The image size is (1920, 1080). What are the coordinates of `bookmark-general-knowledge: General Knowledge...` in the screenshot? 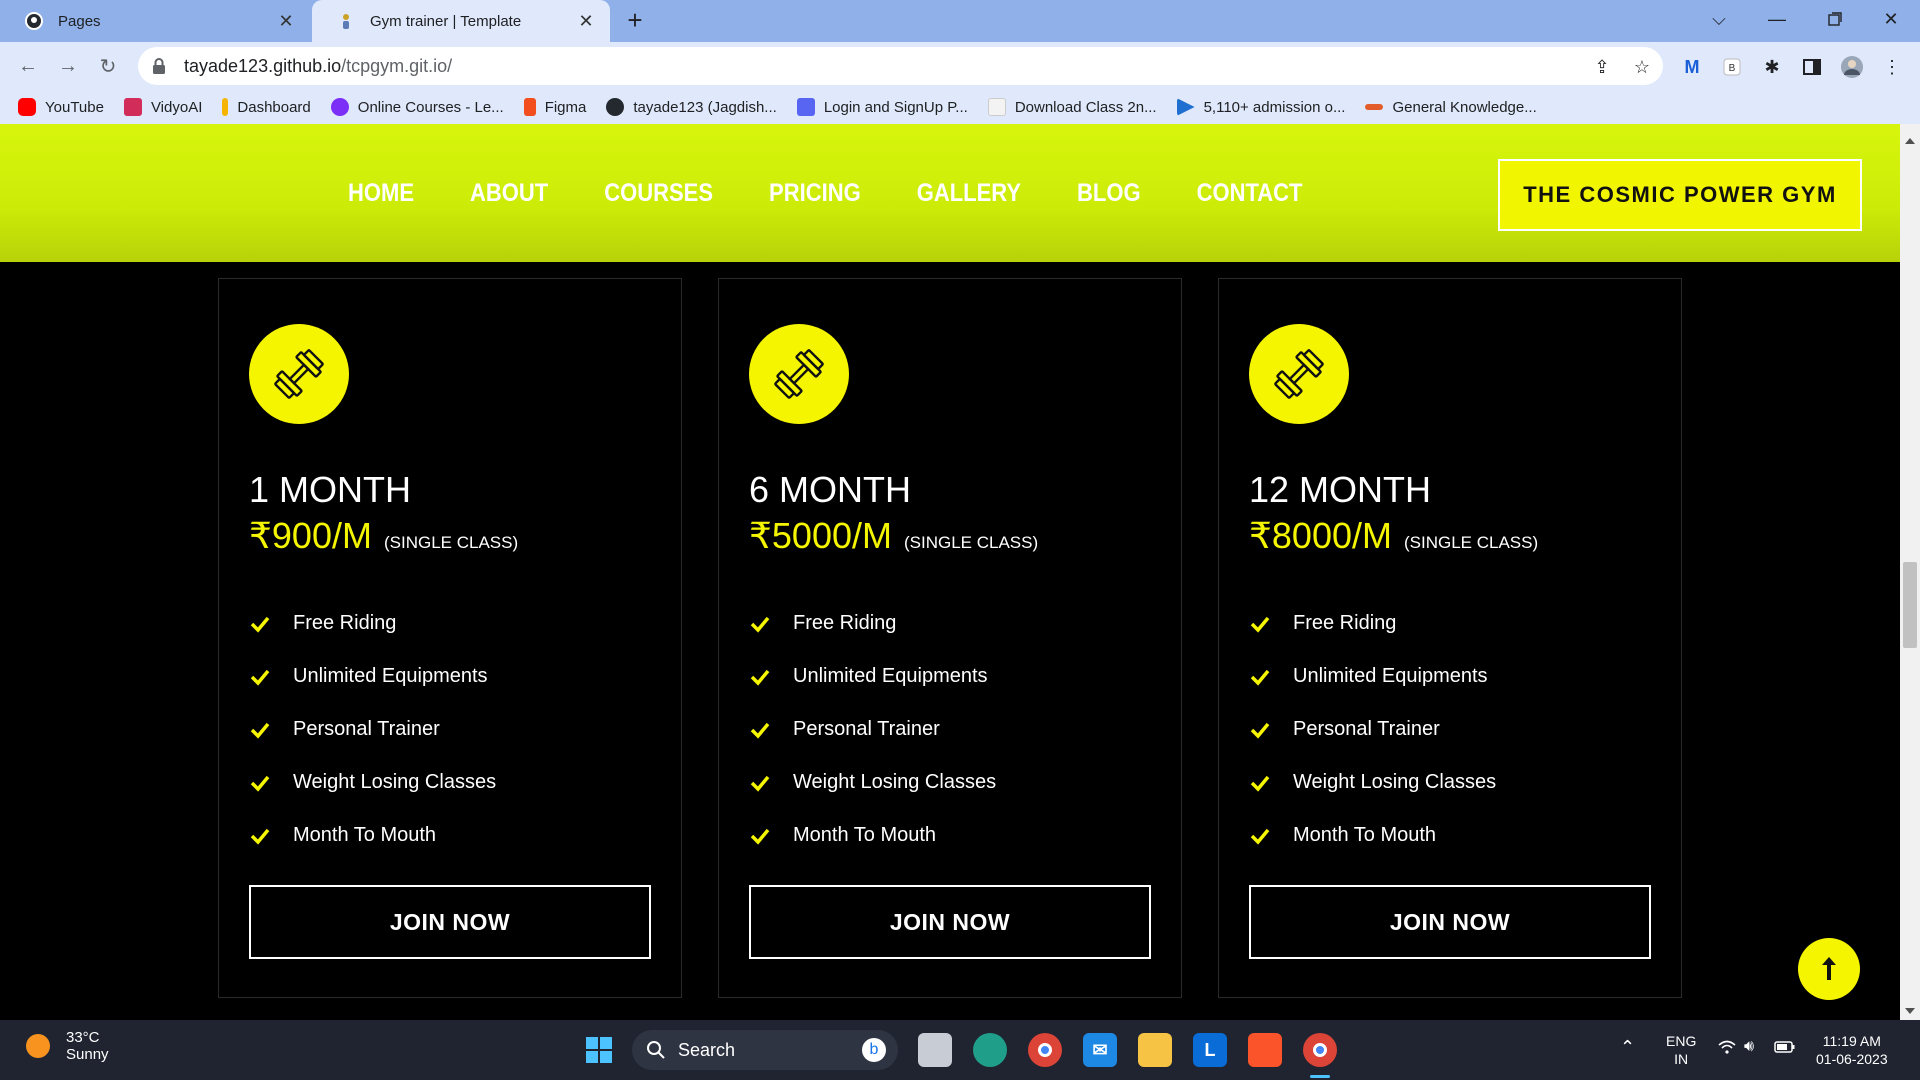 It's located at (1451, 107).